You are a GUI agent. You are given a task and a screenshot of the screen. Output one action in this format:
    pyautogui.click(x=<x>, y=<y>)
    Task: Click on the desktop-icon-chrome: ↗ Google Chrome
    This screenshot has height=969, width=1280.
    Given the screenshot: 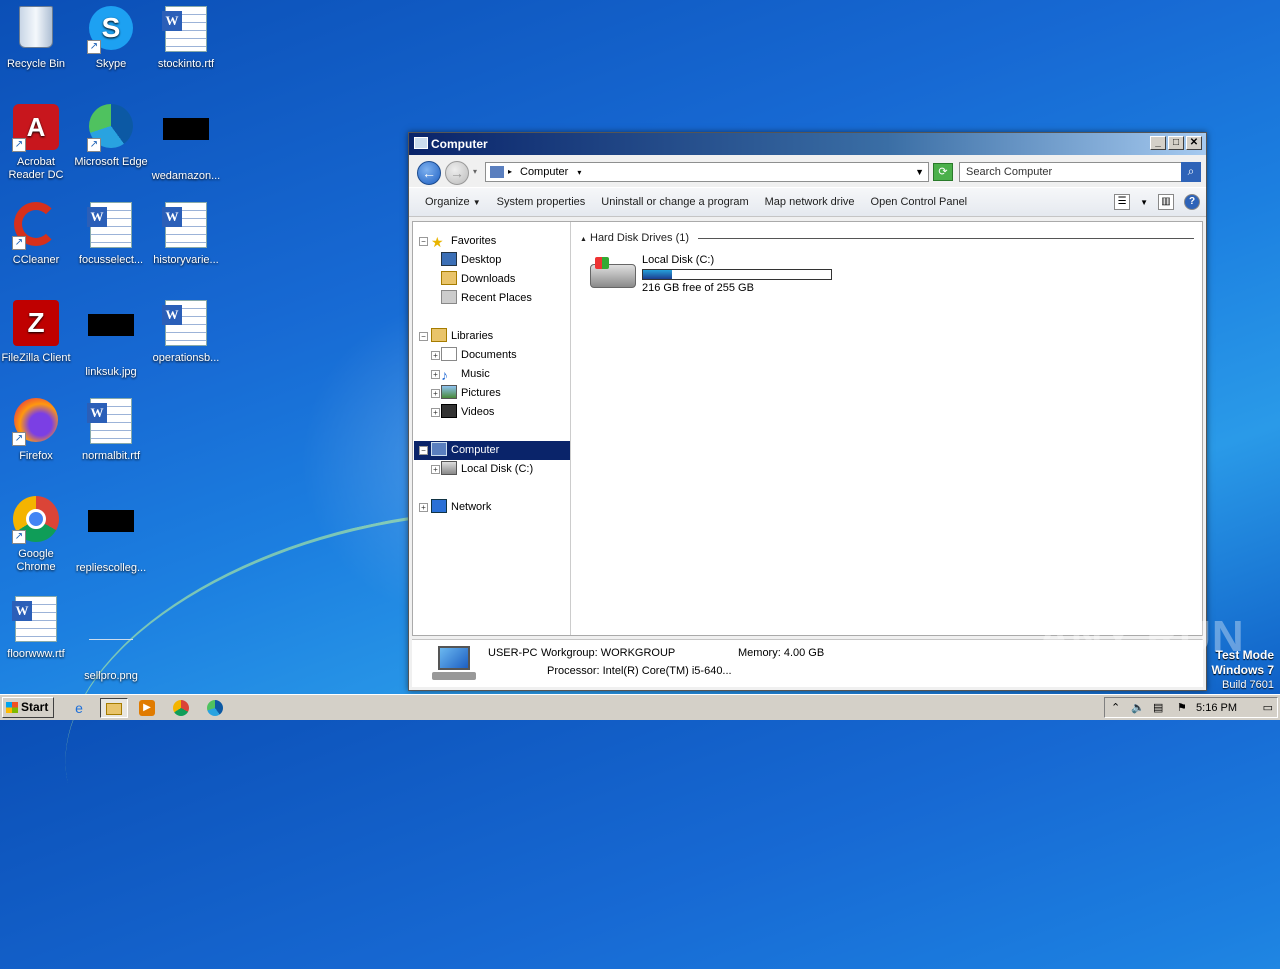 What is the action you would take?
    pyautogui.click(x=37, y=535)
    